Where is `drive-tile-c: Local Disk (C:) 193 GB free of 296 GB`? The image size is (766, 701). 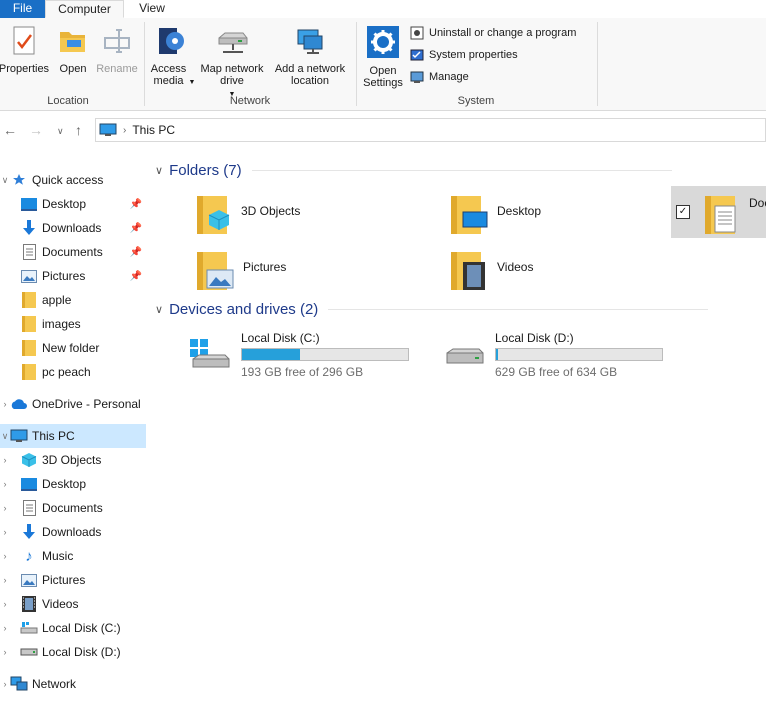
drive-tile-c: Local Disk (C:) 193 GB free of 296 GB is located at coordinates (299, 354).